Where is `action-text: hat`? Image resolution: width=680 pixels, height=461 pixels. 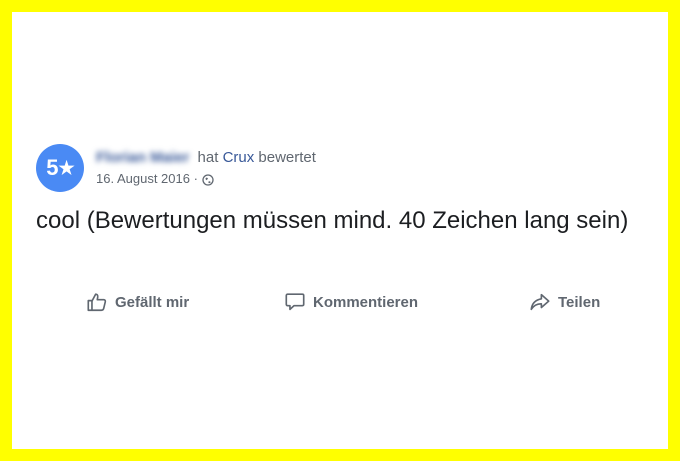 action-text: hat is located at coordinates (208, 157).